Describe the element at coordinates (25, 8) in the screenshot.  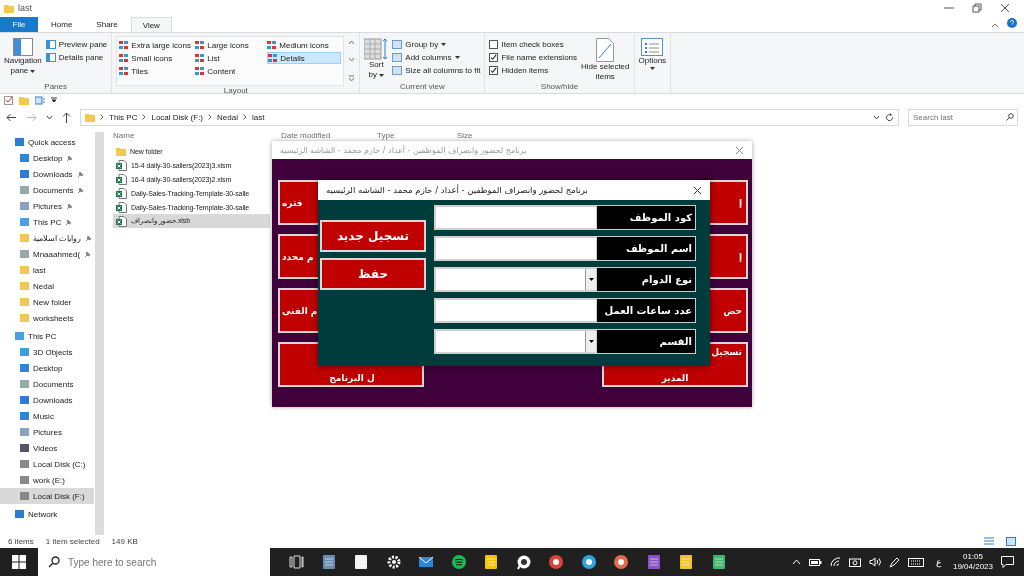
I see `window-title: last` at that location.